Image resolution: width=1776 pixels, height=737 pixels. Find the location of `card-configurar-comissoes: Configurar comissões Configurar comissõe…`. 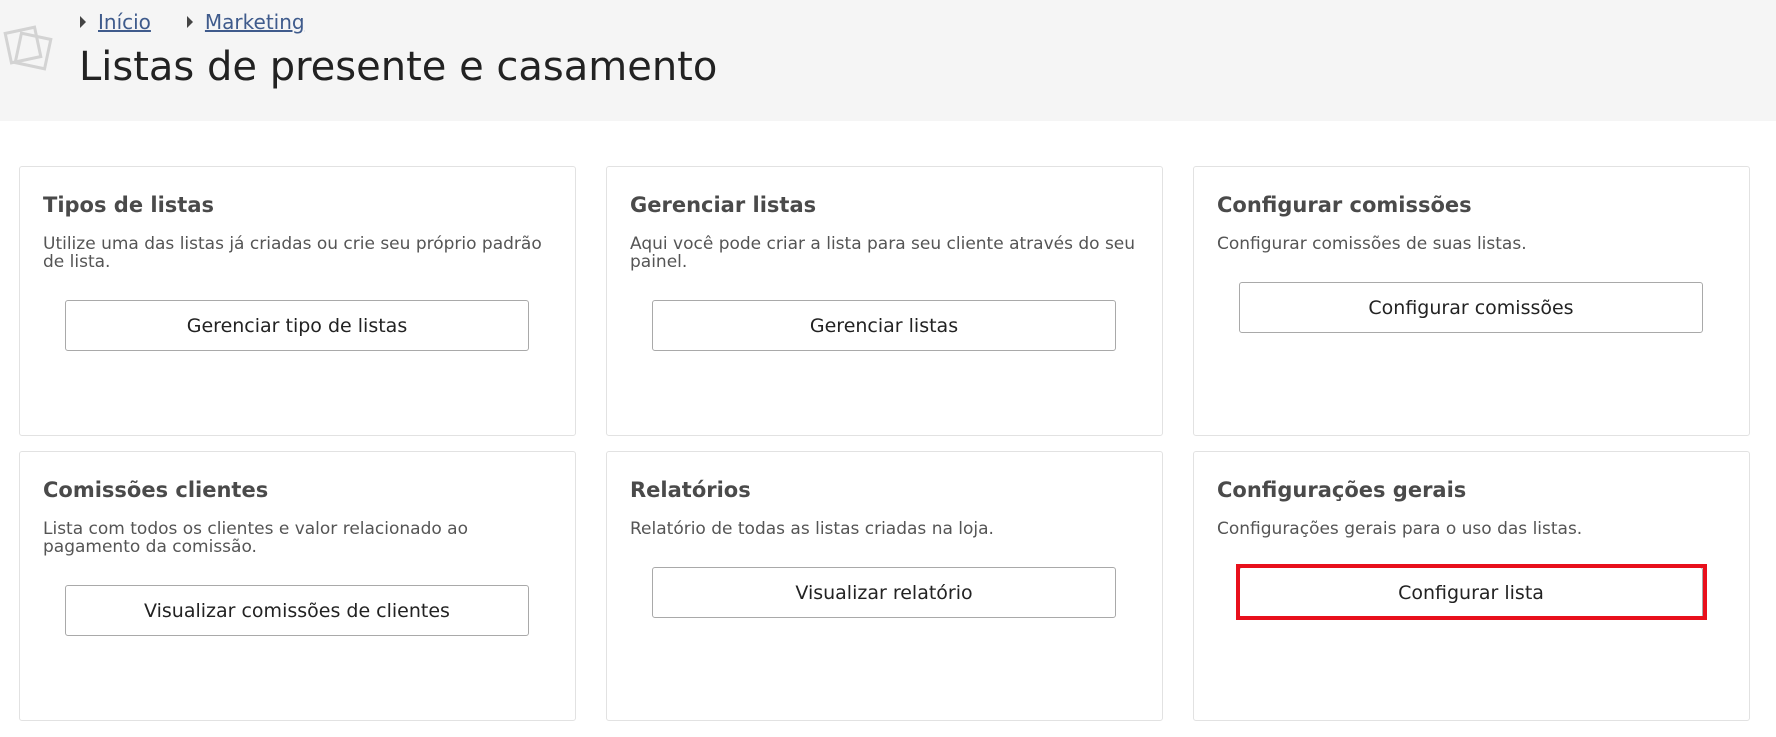

card-configurar-comissoes: Configurar comissões Configurar comissõe… is located at coordinates (1471, 301).